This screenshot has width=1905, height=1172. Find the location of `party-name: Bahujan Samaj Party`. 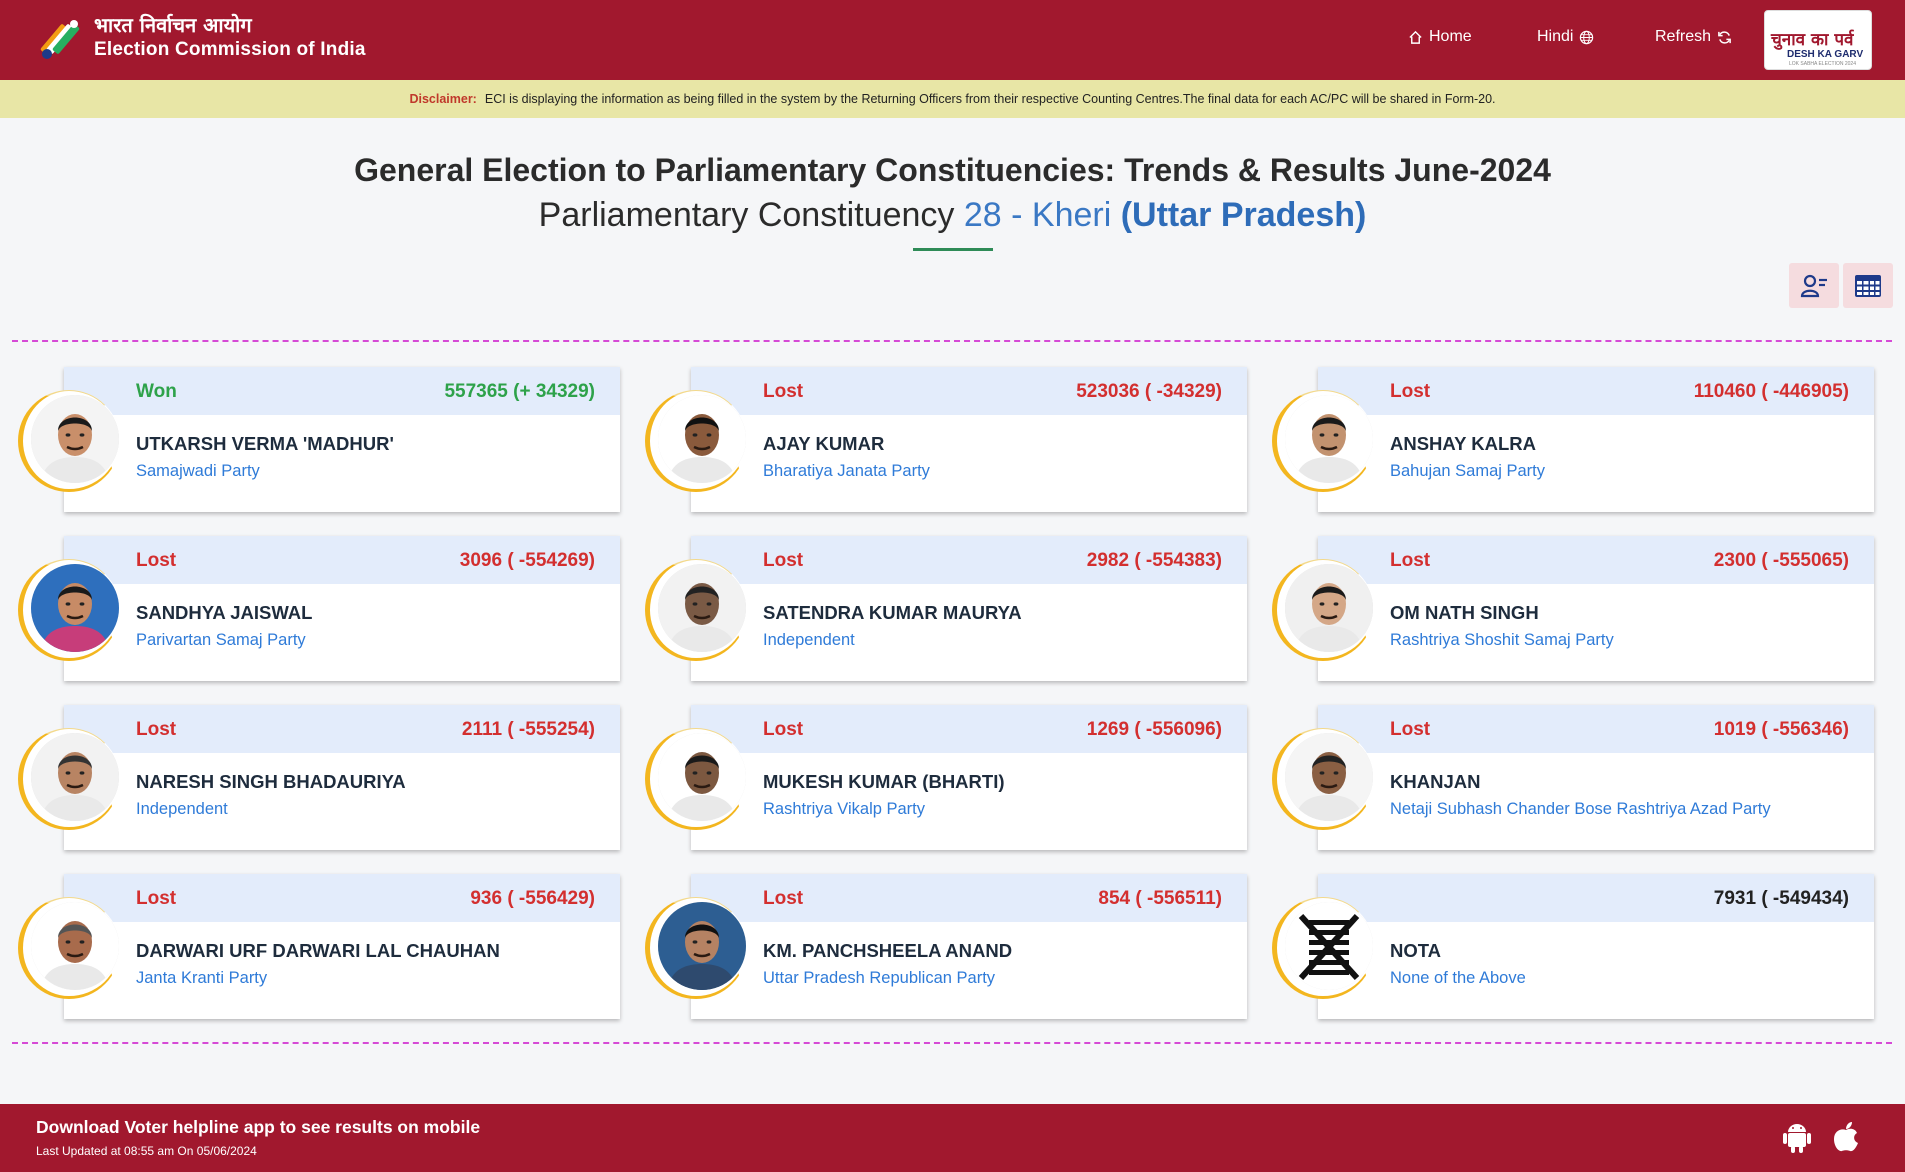

party-name: Bahujan Samaj Party is located at coordinates (1468, 471).